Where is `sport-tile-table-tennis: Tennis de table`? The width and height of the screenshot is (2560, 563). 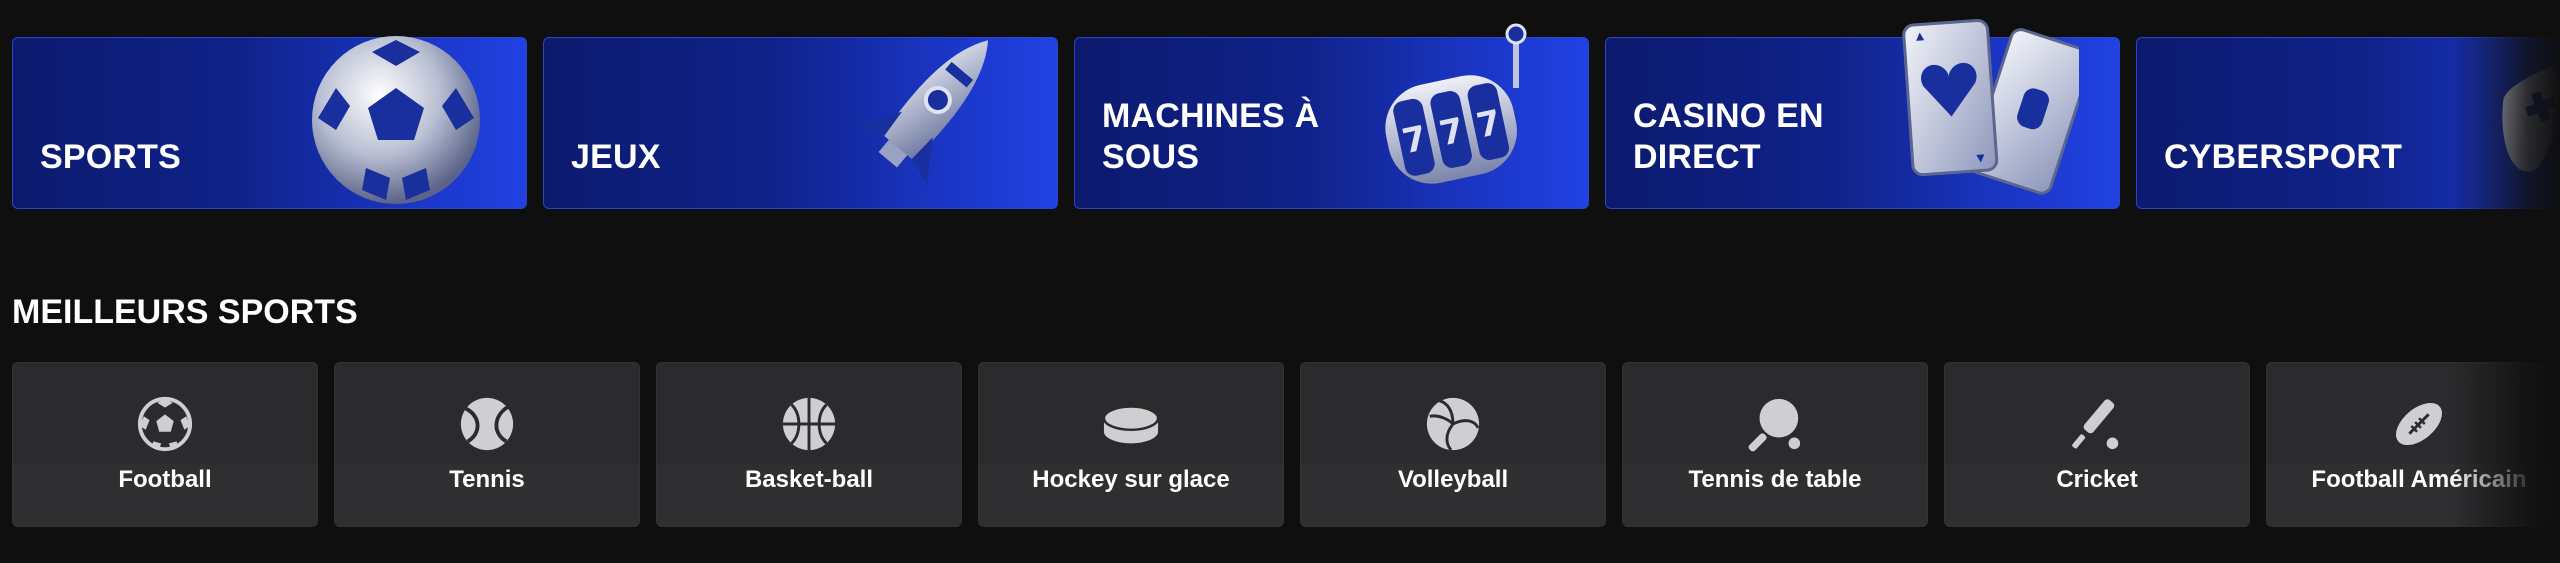
sport-tile-table-tennis: Tennis de table is located at coordinates (1775, 444).